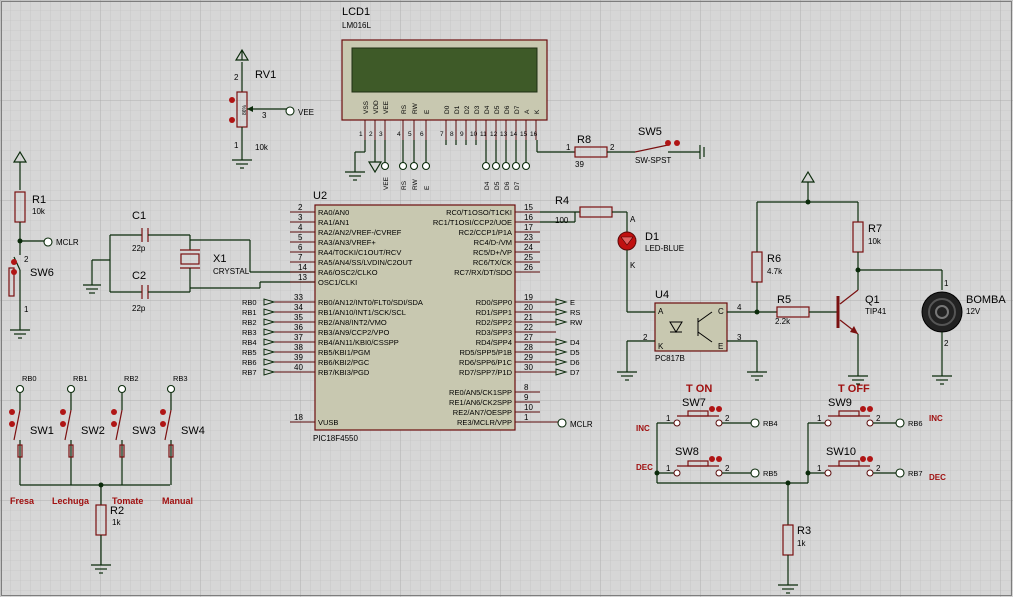  I want to click on rv1-pin-bottom: 1, so click(236, 145).